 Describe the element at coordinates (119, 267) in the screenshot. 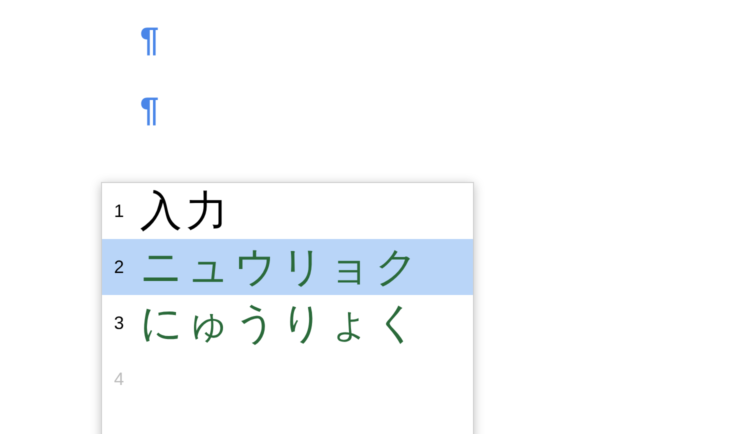

I see `candidate-number: 2` at that location.